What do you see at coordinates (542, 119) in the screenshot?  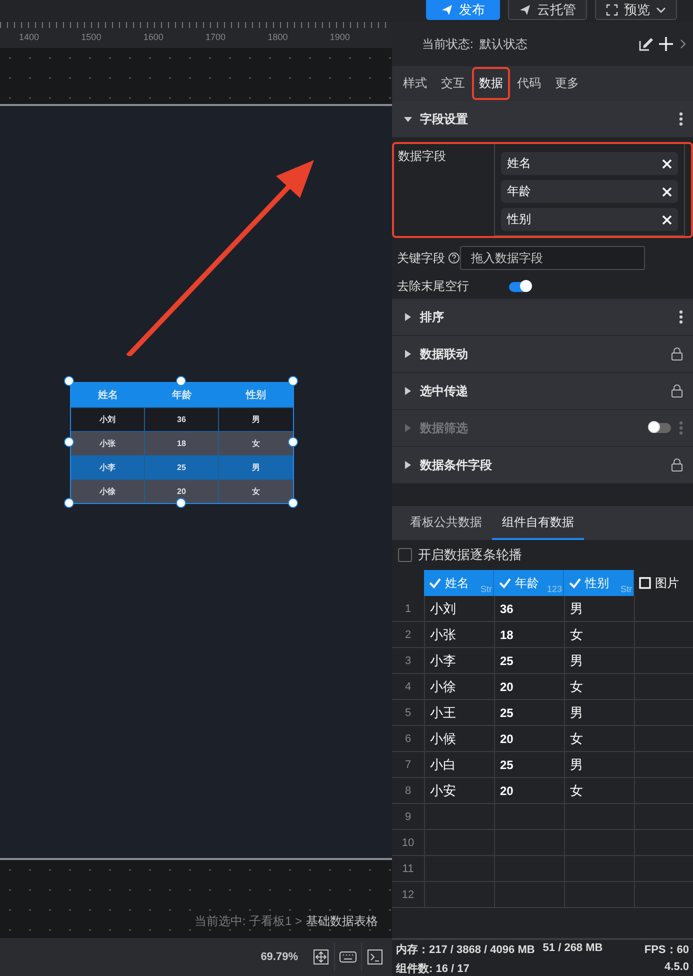 I see `section-header: 字段设置` at bounding box center [542, 119].